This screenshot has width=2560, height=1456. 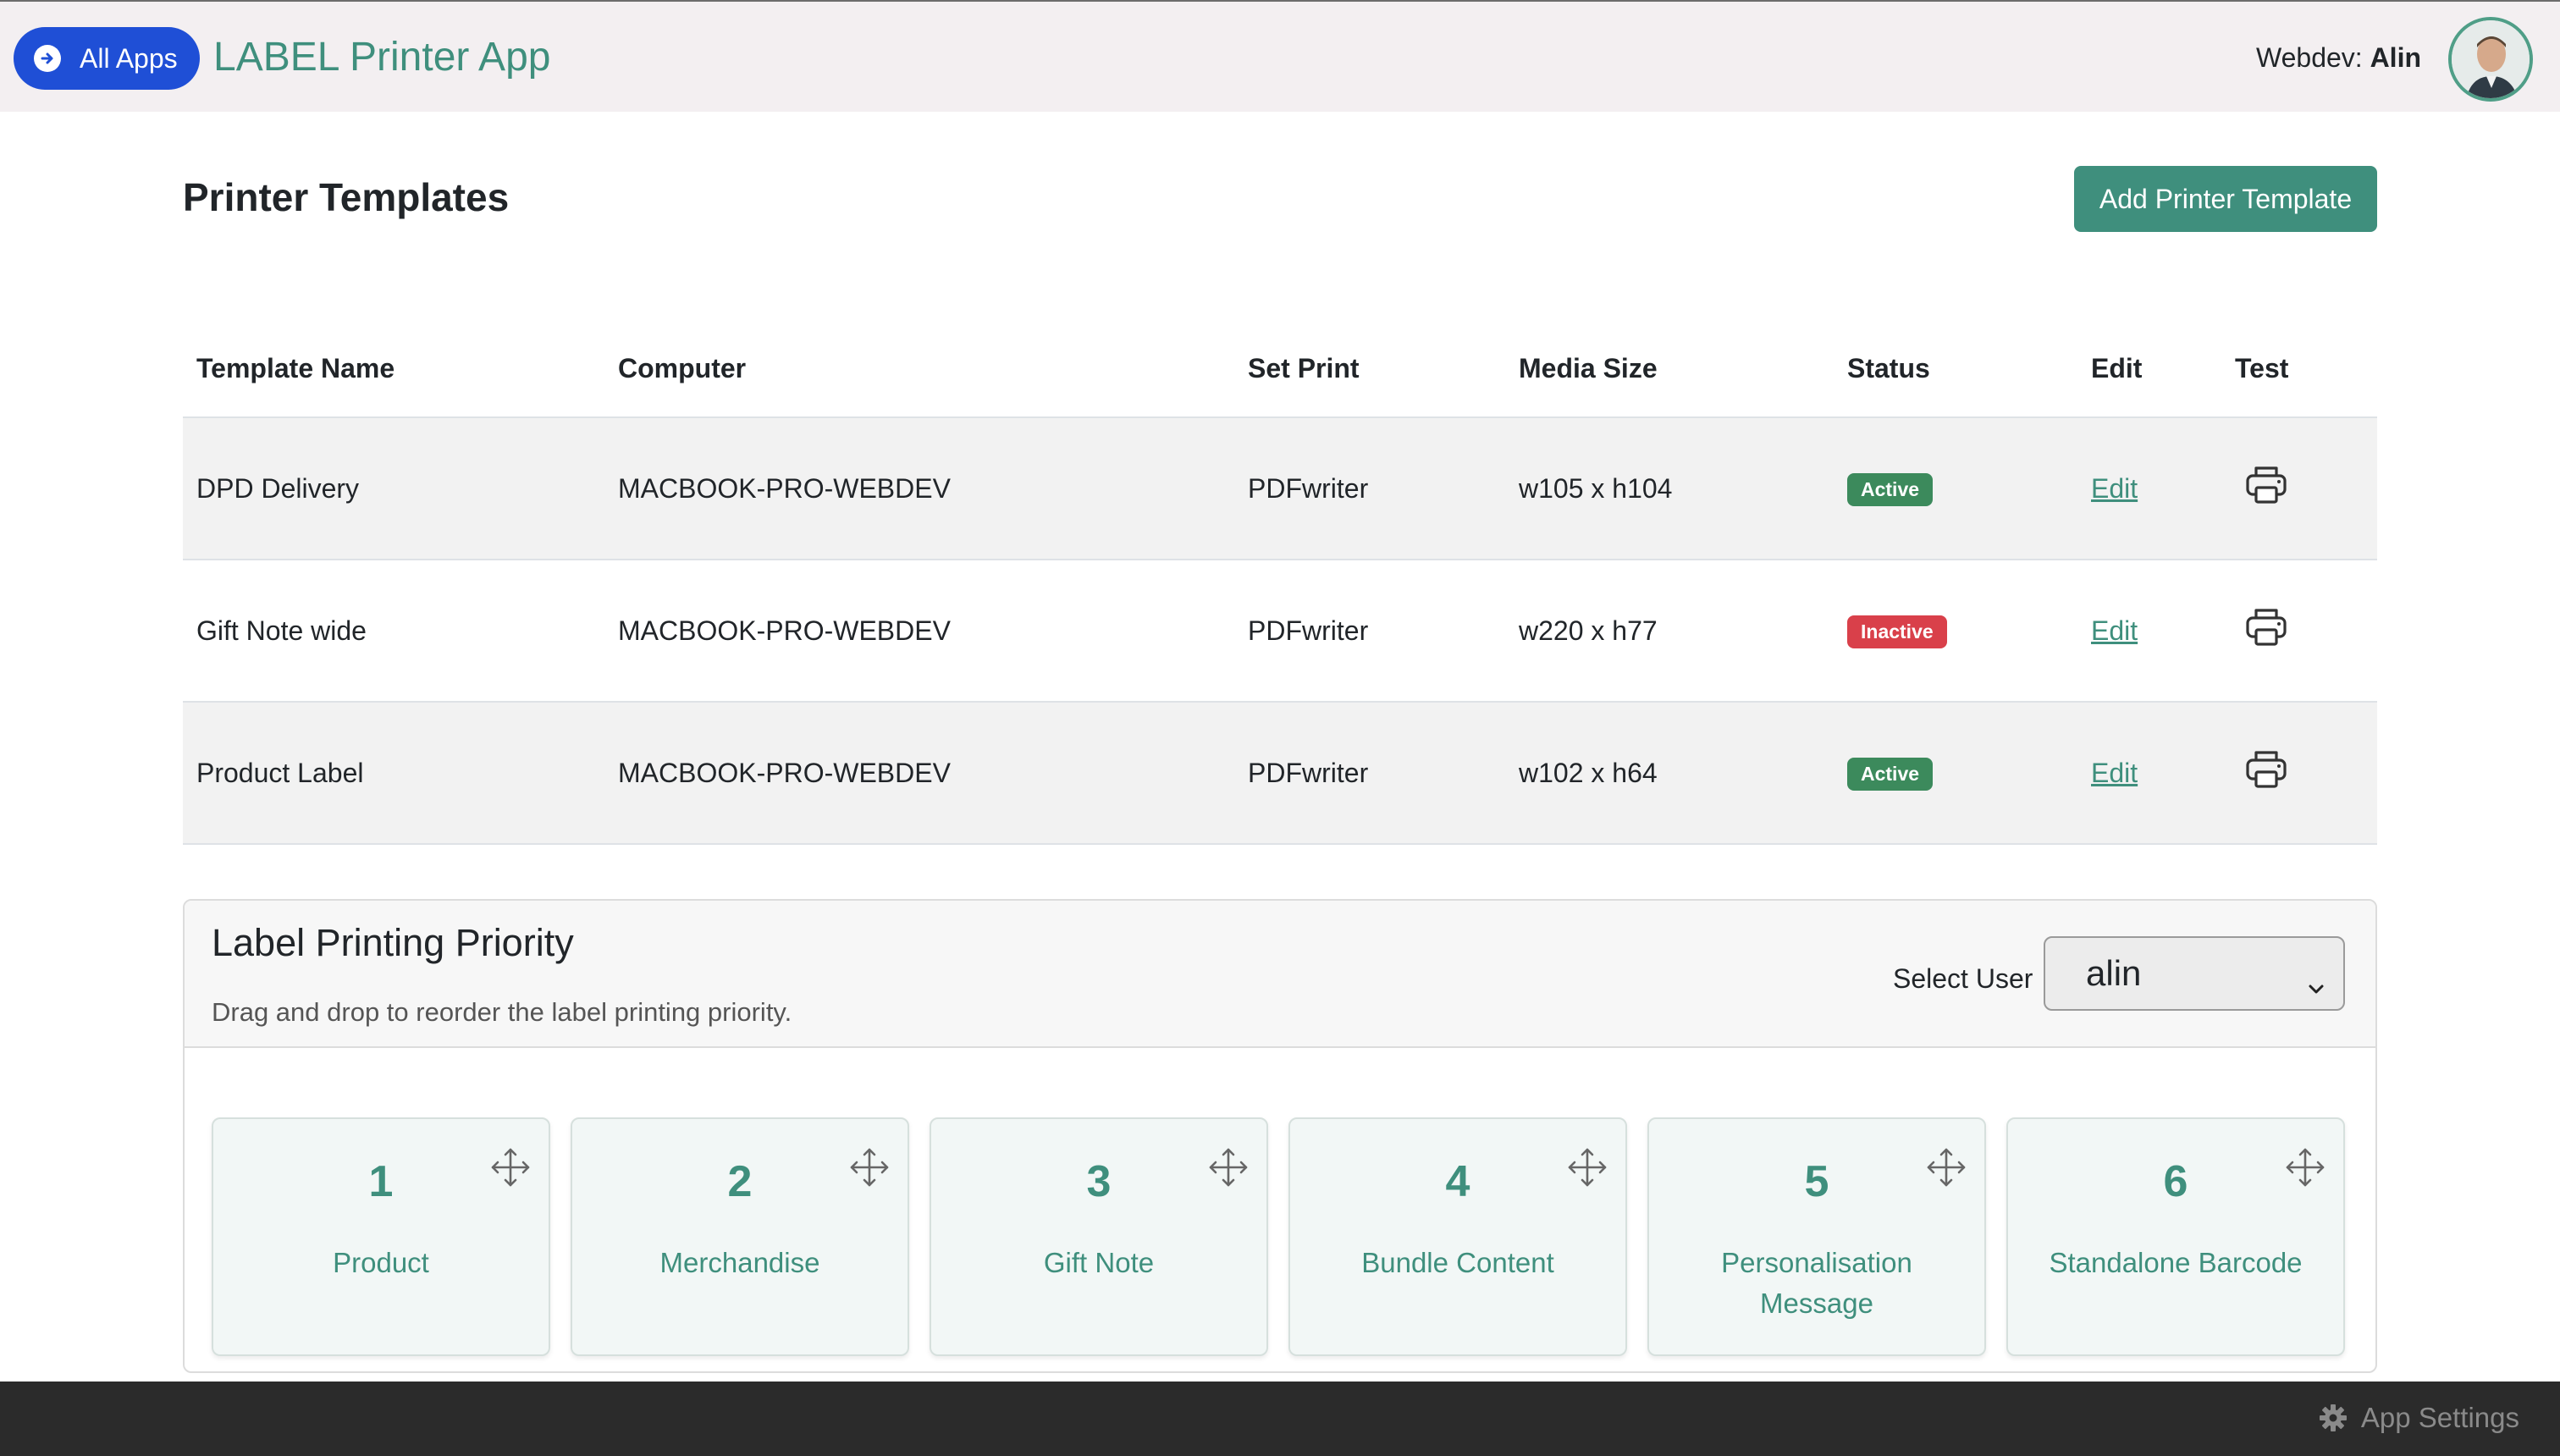 What do you see at coordinates (1304, 368) in the screenshot?
I see `col-set-print: Set Print` at bounding box center [1304, 368].